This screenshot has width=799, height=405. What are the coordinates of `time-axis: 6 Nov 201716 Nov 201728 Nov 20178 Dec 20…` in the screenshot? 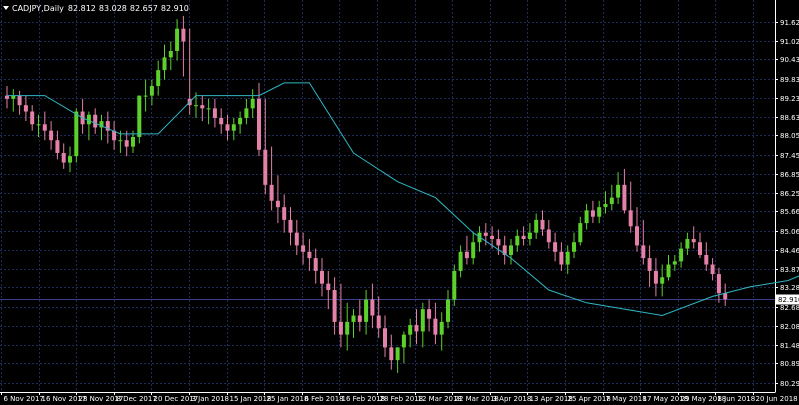 It's located at (399, 397).